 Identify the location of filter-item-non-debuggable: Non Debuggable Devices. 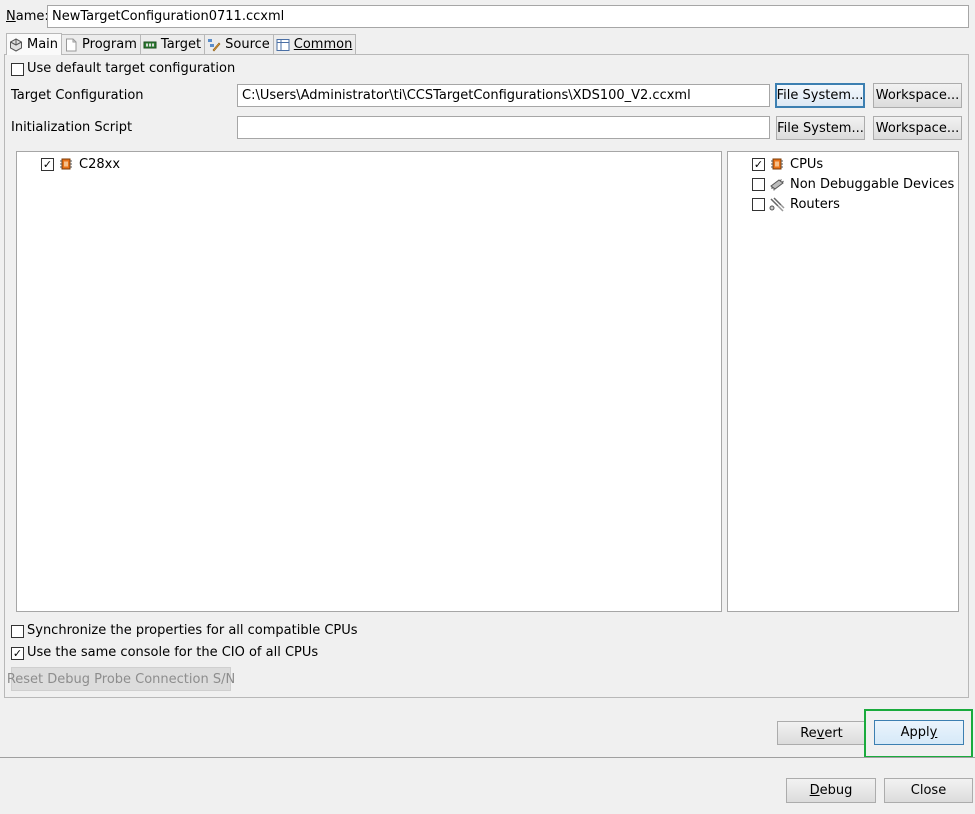
(853, 184).